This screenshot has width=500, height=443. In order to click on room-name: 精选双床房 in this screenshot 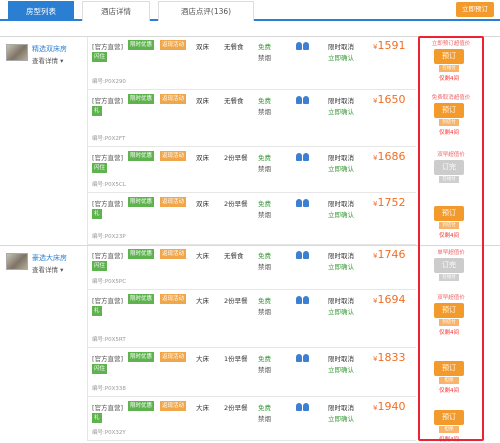, I will do `click(49, 49)`.